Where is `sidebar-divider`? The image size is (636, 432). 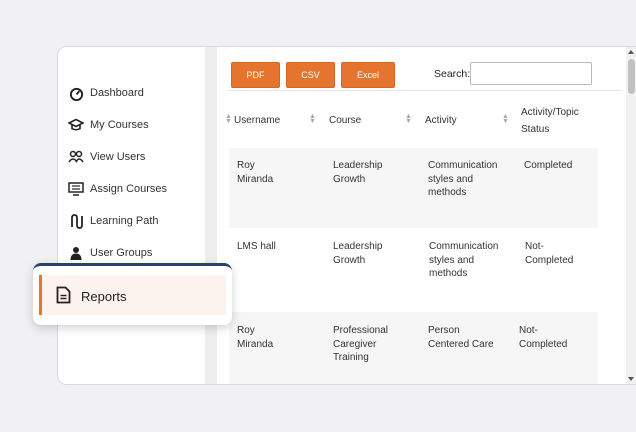 sidebar-divider is located at coordinates (211, 215).